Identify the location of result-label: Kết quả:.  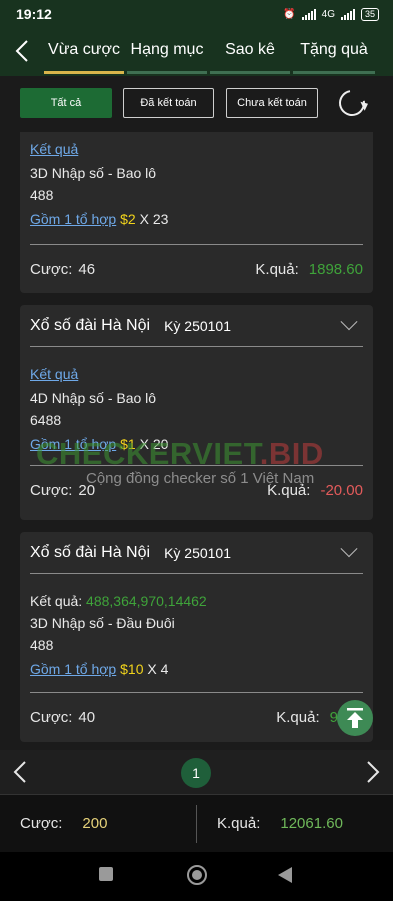
(56, 601).